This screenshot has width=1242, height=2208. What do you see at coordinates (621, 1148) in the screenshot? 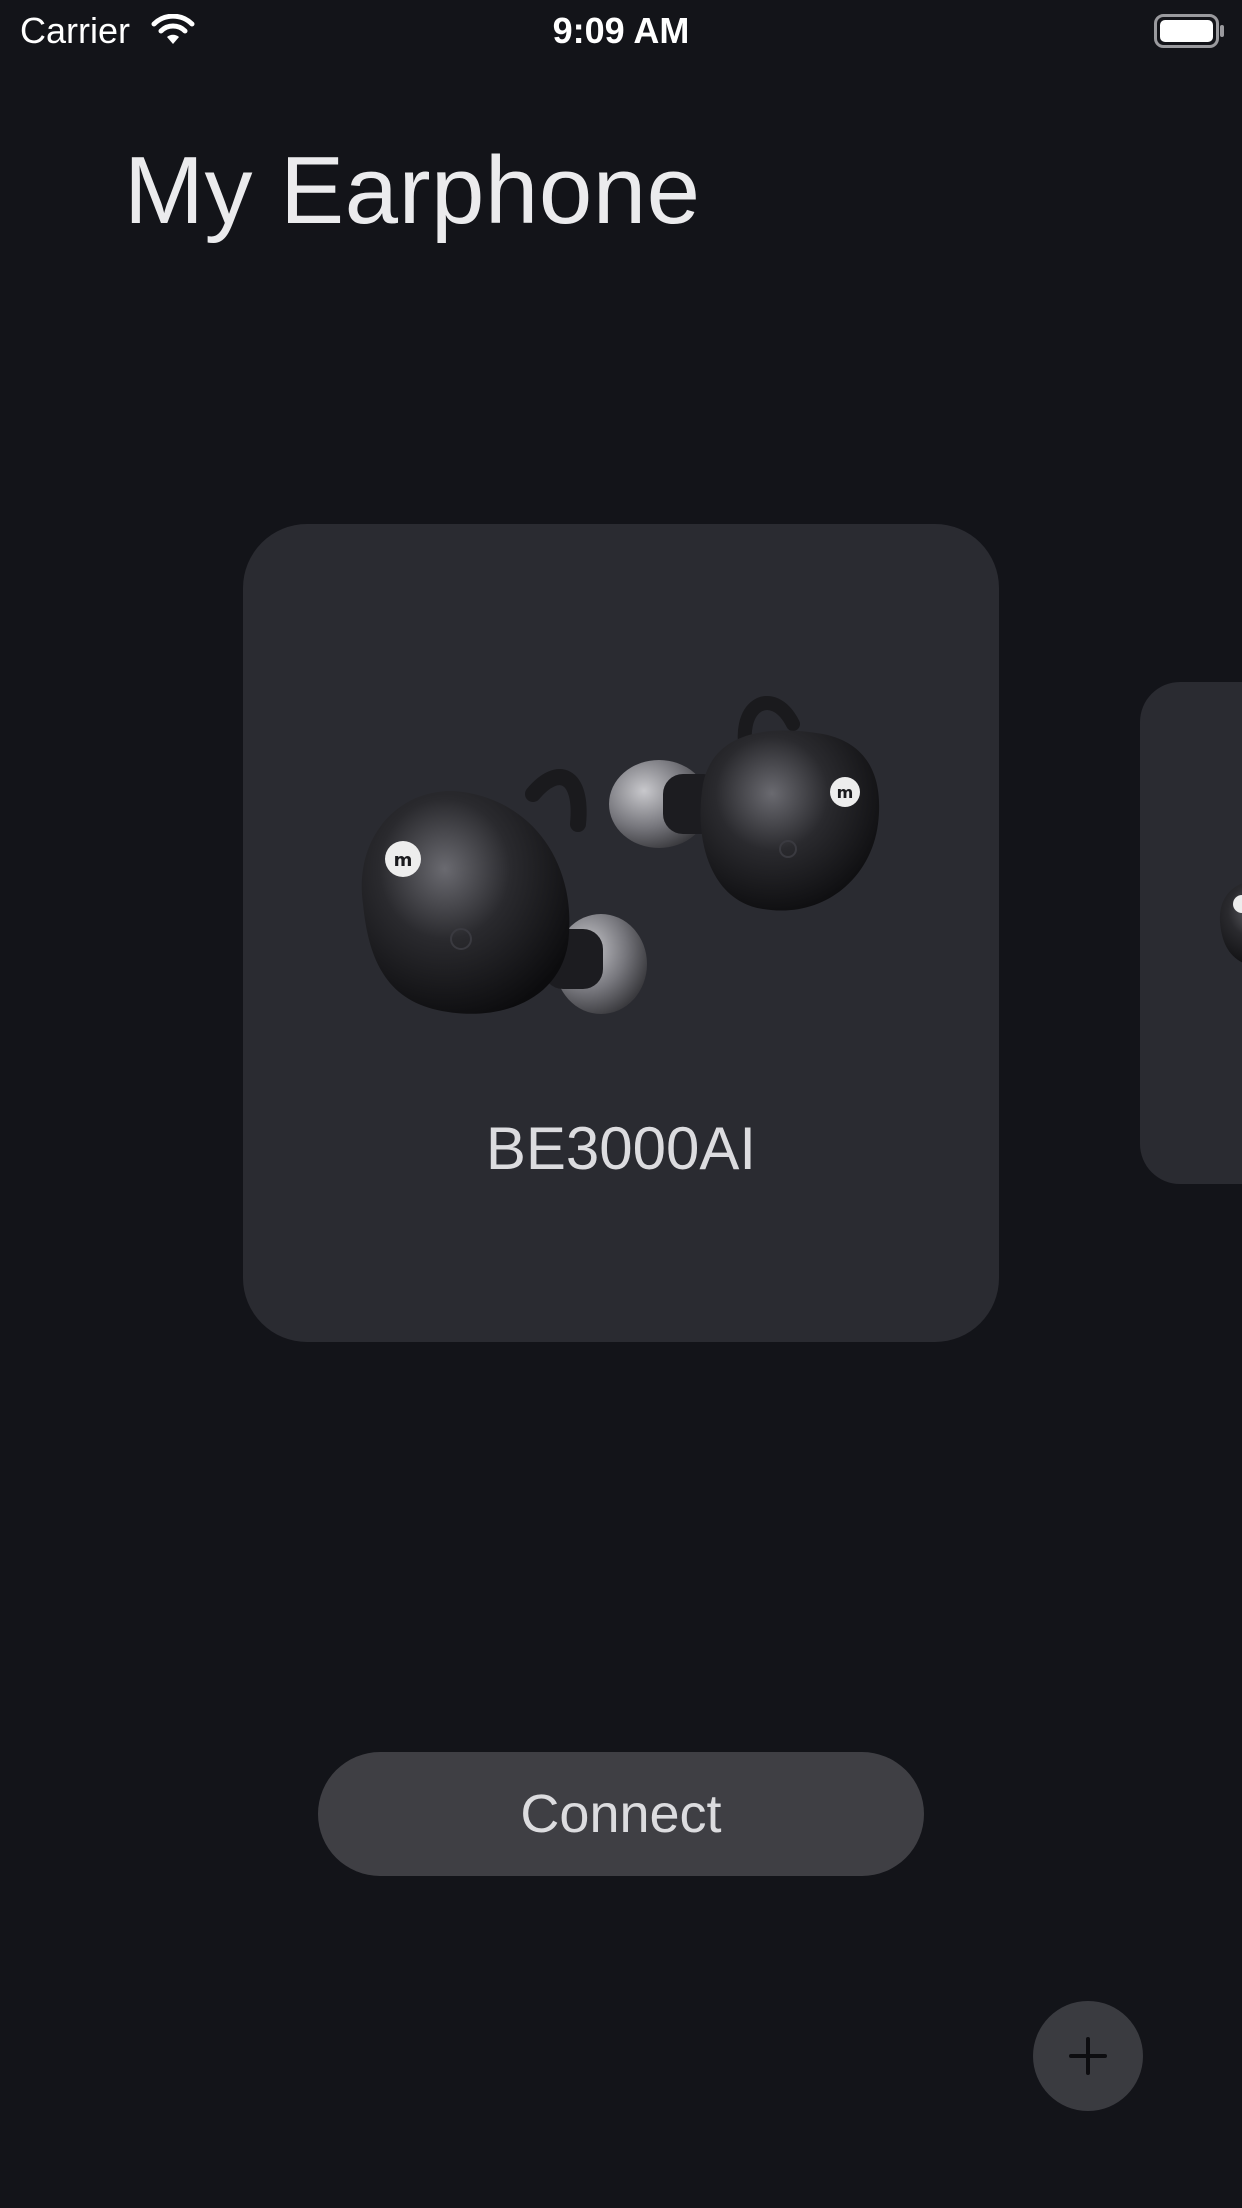
I see `device-name: BE3000AI` at bounding box center [621, 1148].